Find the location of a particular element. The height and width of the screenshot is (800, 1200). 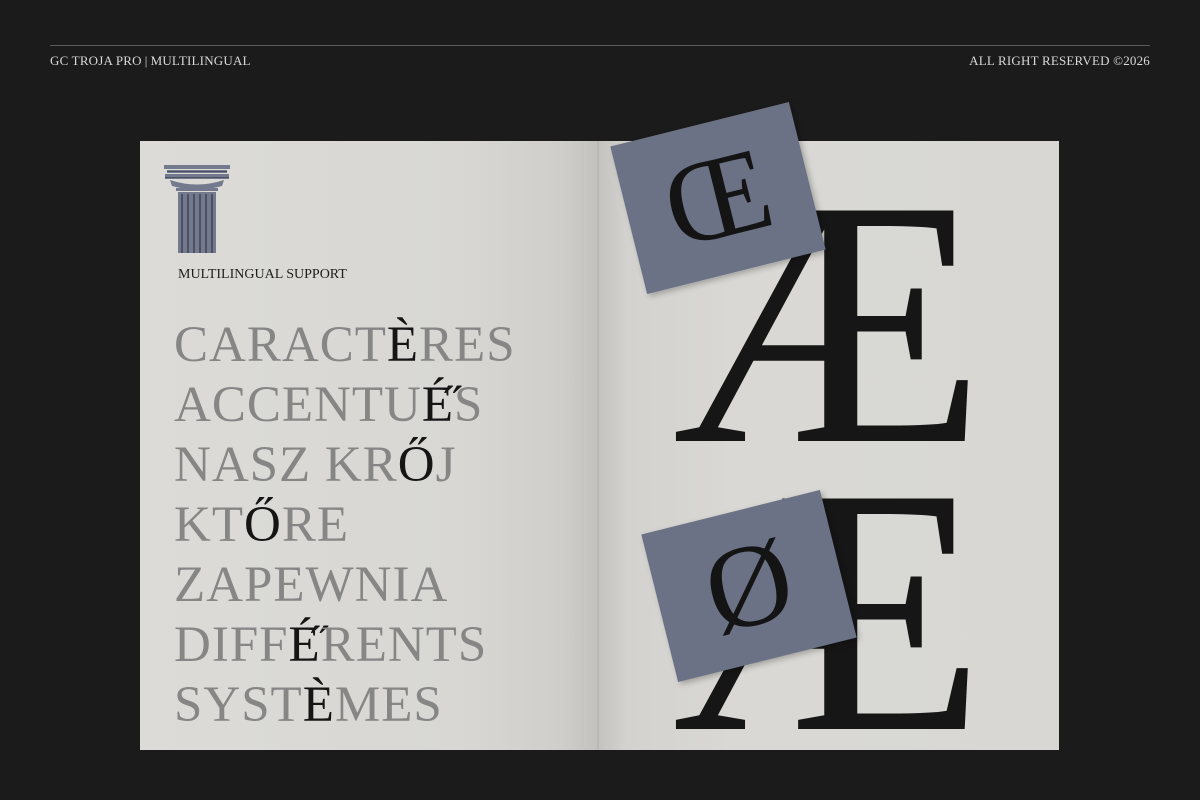

word-line: NASZ KRŐJ is located at coordinates (345, 465).